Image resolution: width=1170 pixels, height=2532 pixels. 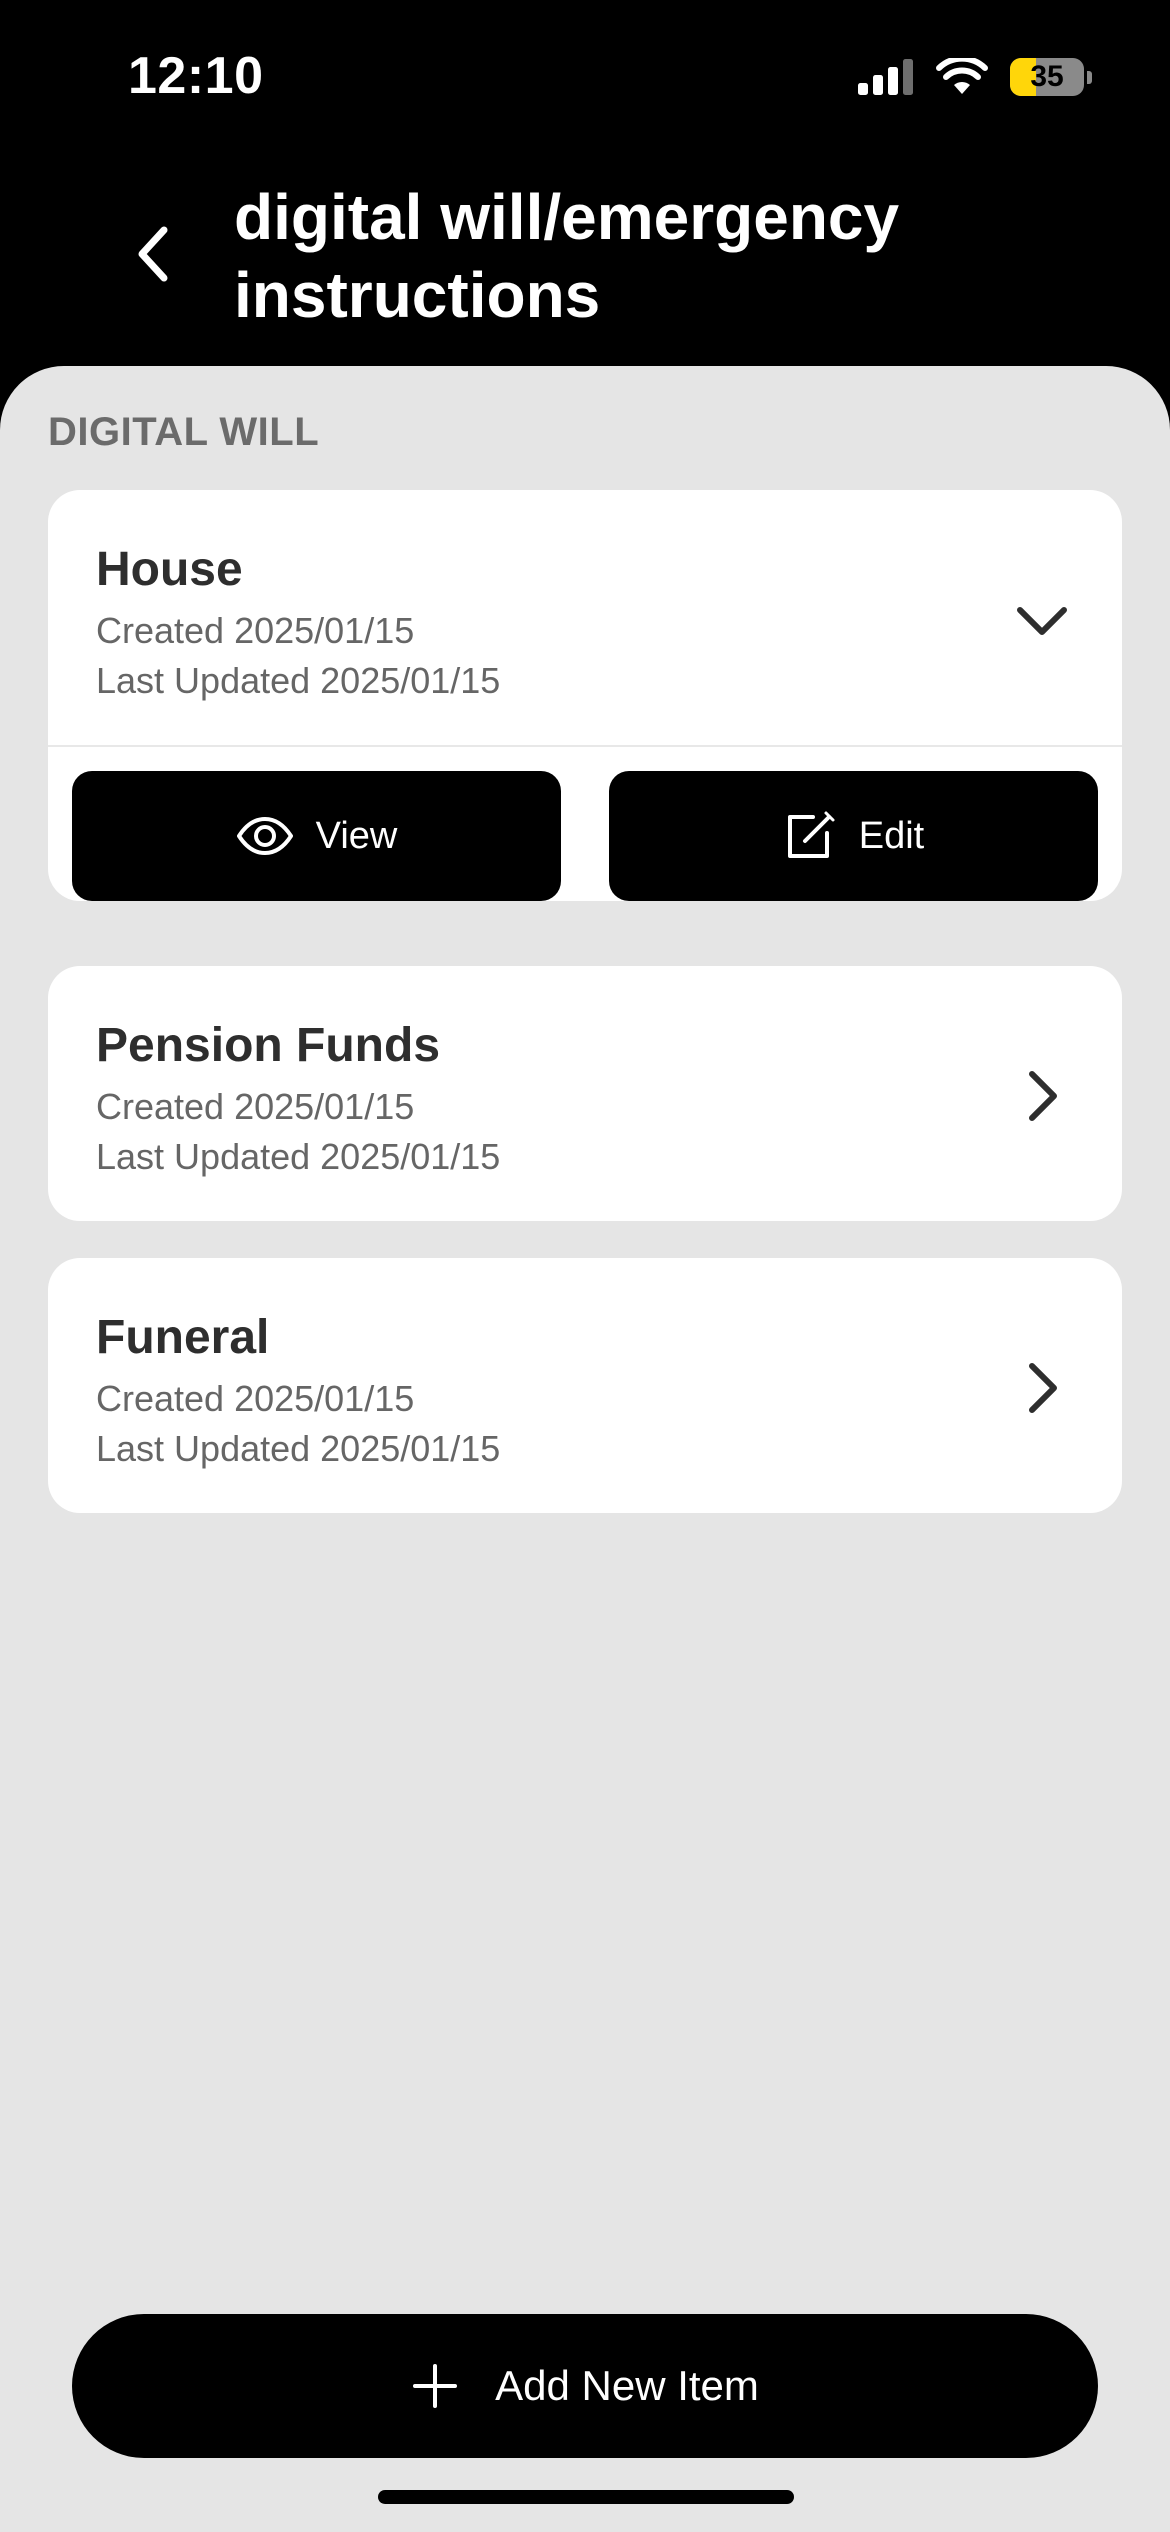 What do you see at coordinates (567, 256) in the screenshot?
I see `page-title: digital will/emergency instructions` at bounding box center [567, 256].